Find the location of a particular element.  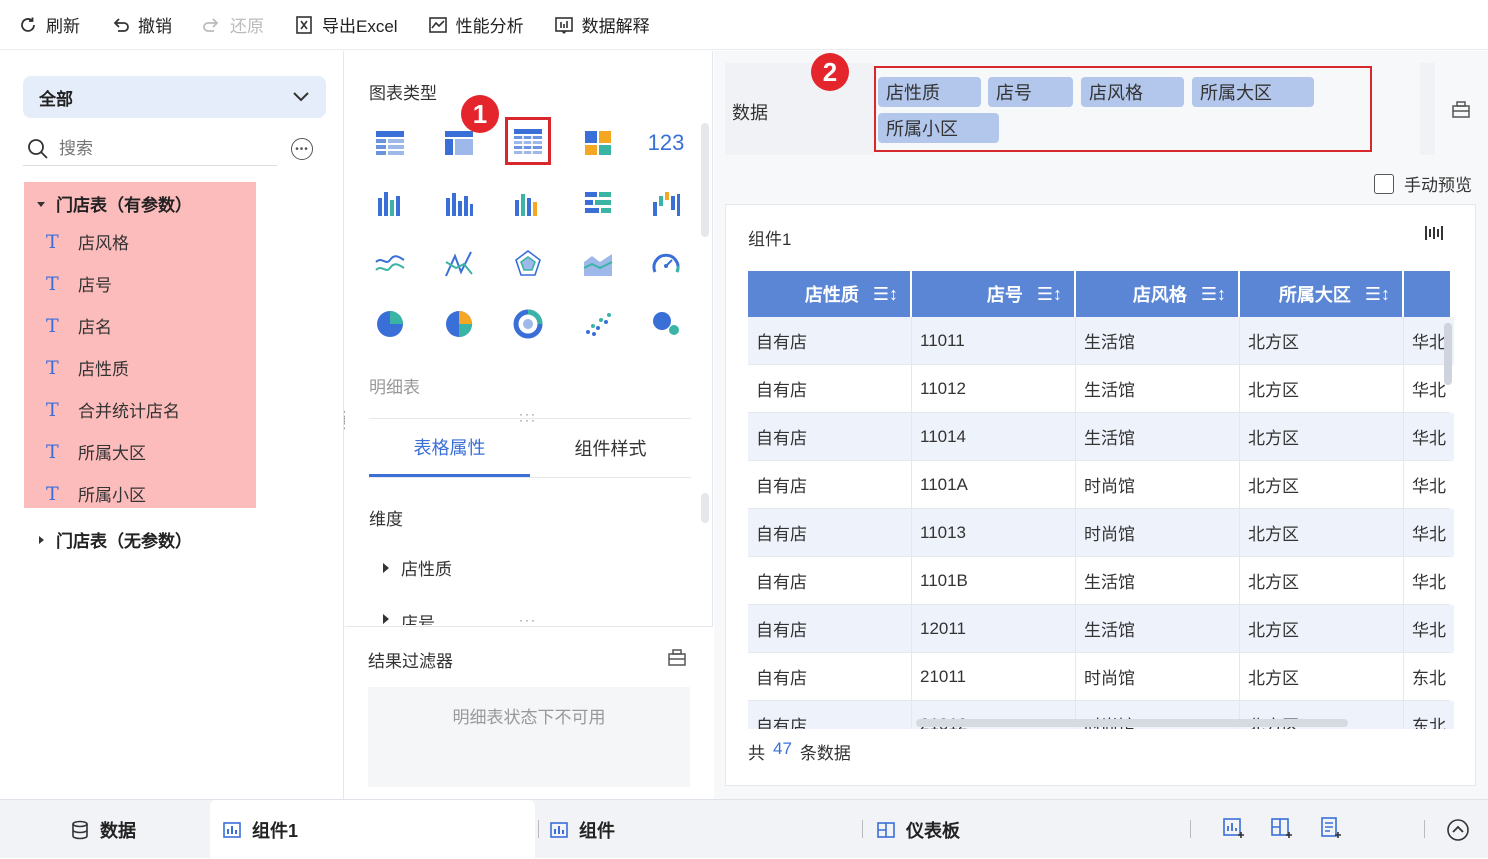

field-pill: 所属大区 is located at coordinates (1253, 92).